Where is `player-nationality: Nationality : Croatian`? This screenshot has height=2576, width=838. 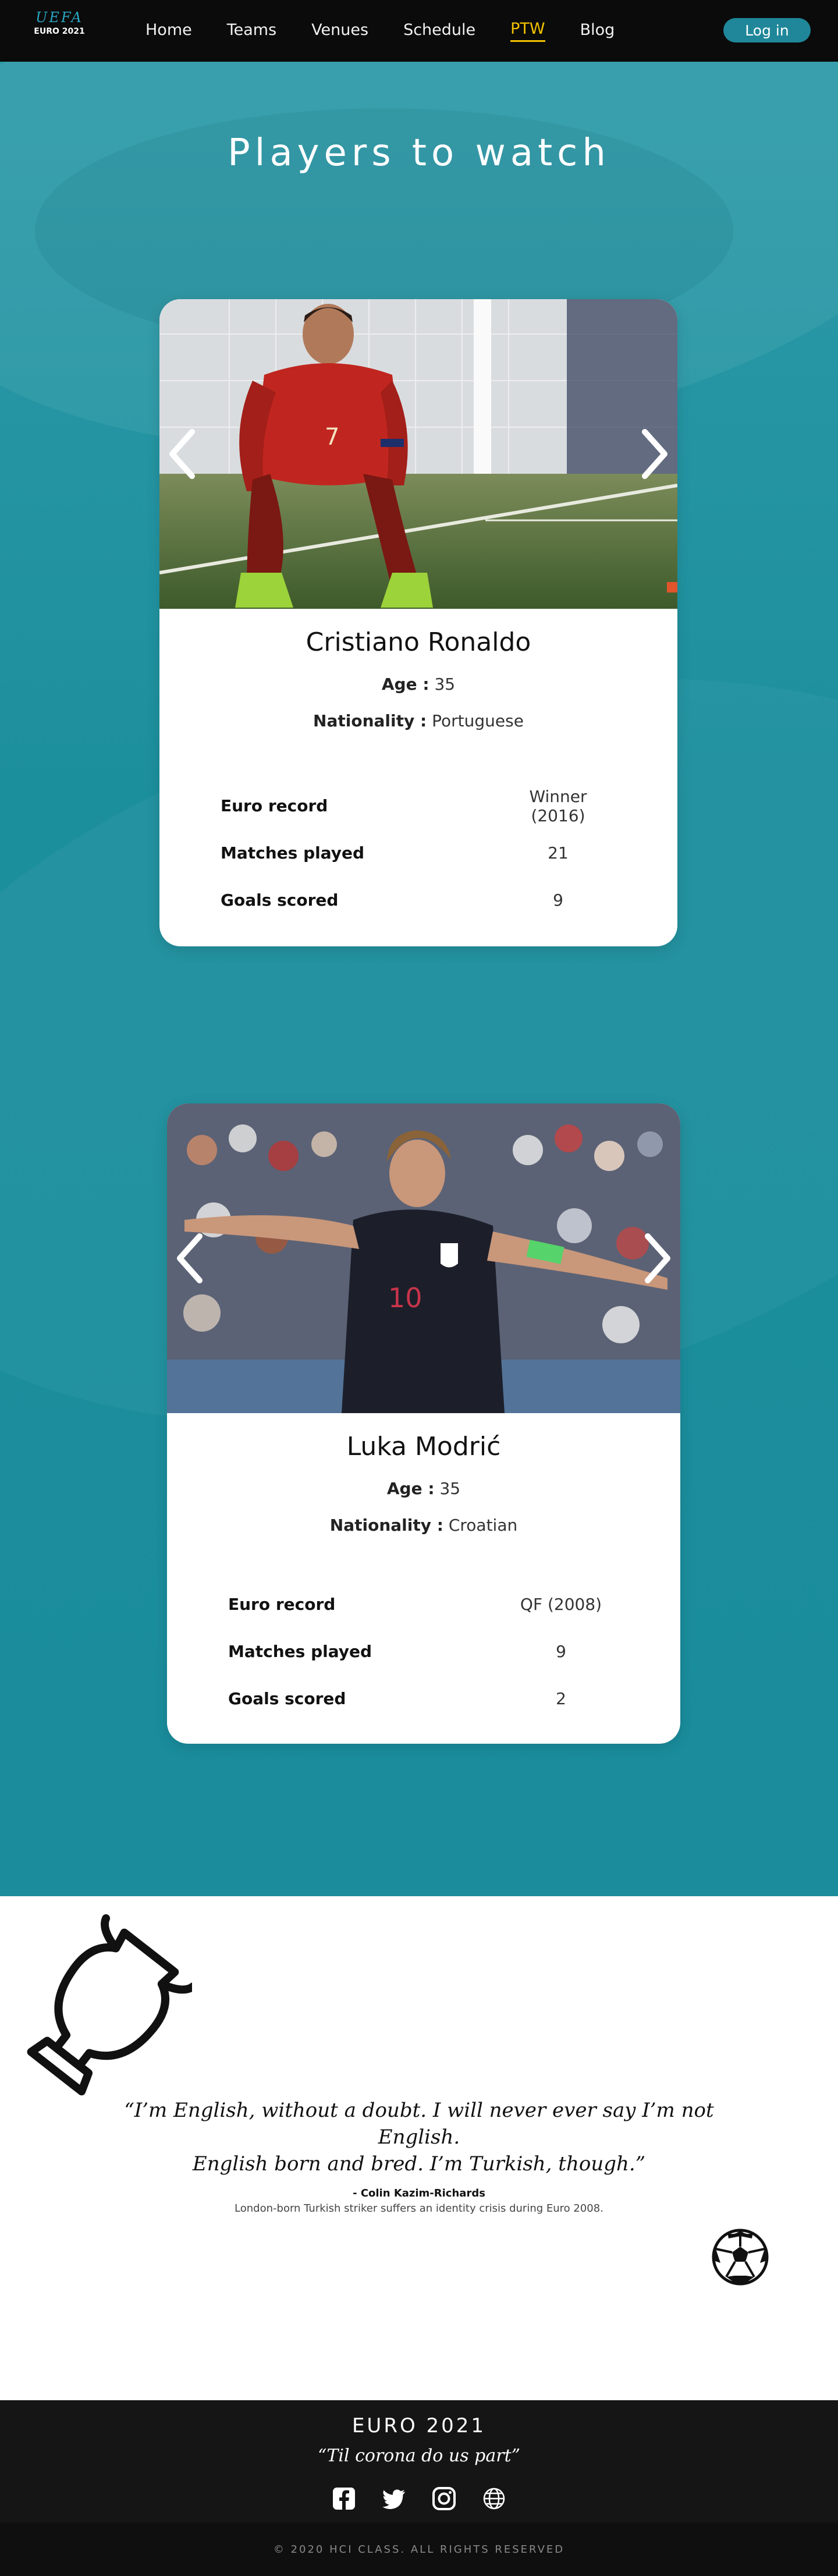 player-nationality: Nationality : Croatian is located at coordinates (423, 1526).